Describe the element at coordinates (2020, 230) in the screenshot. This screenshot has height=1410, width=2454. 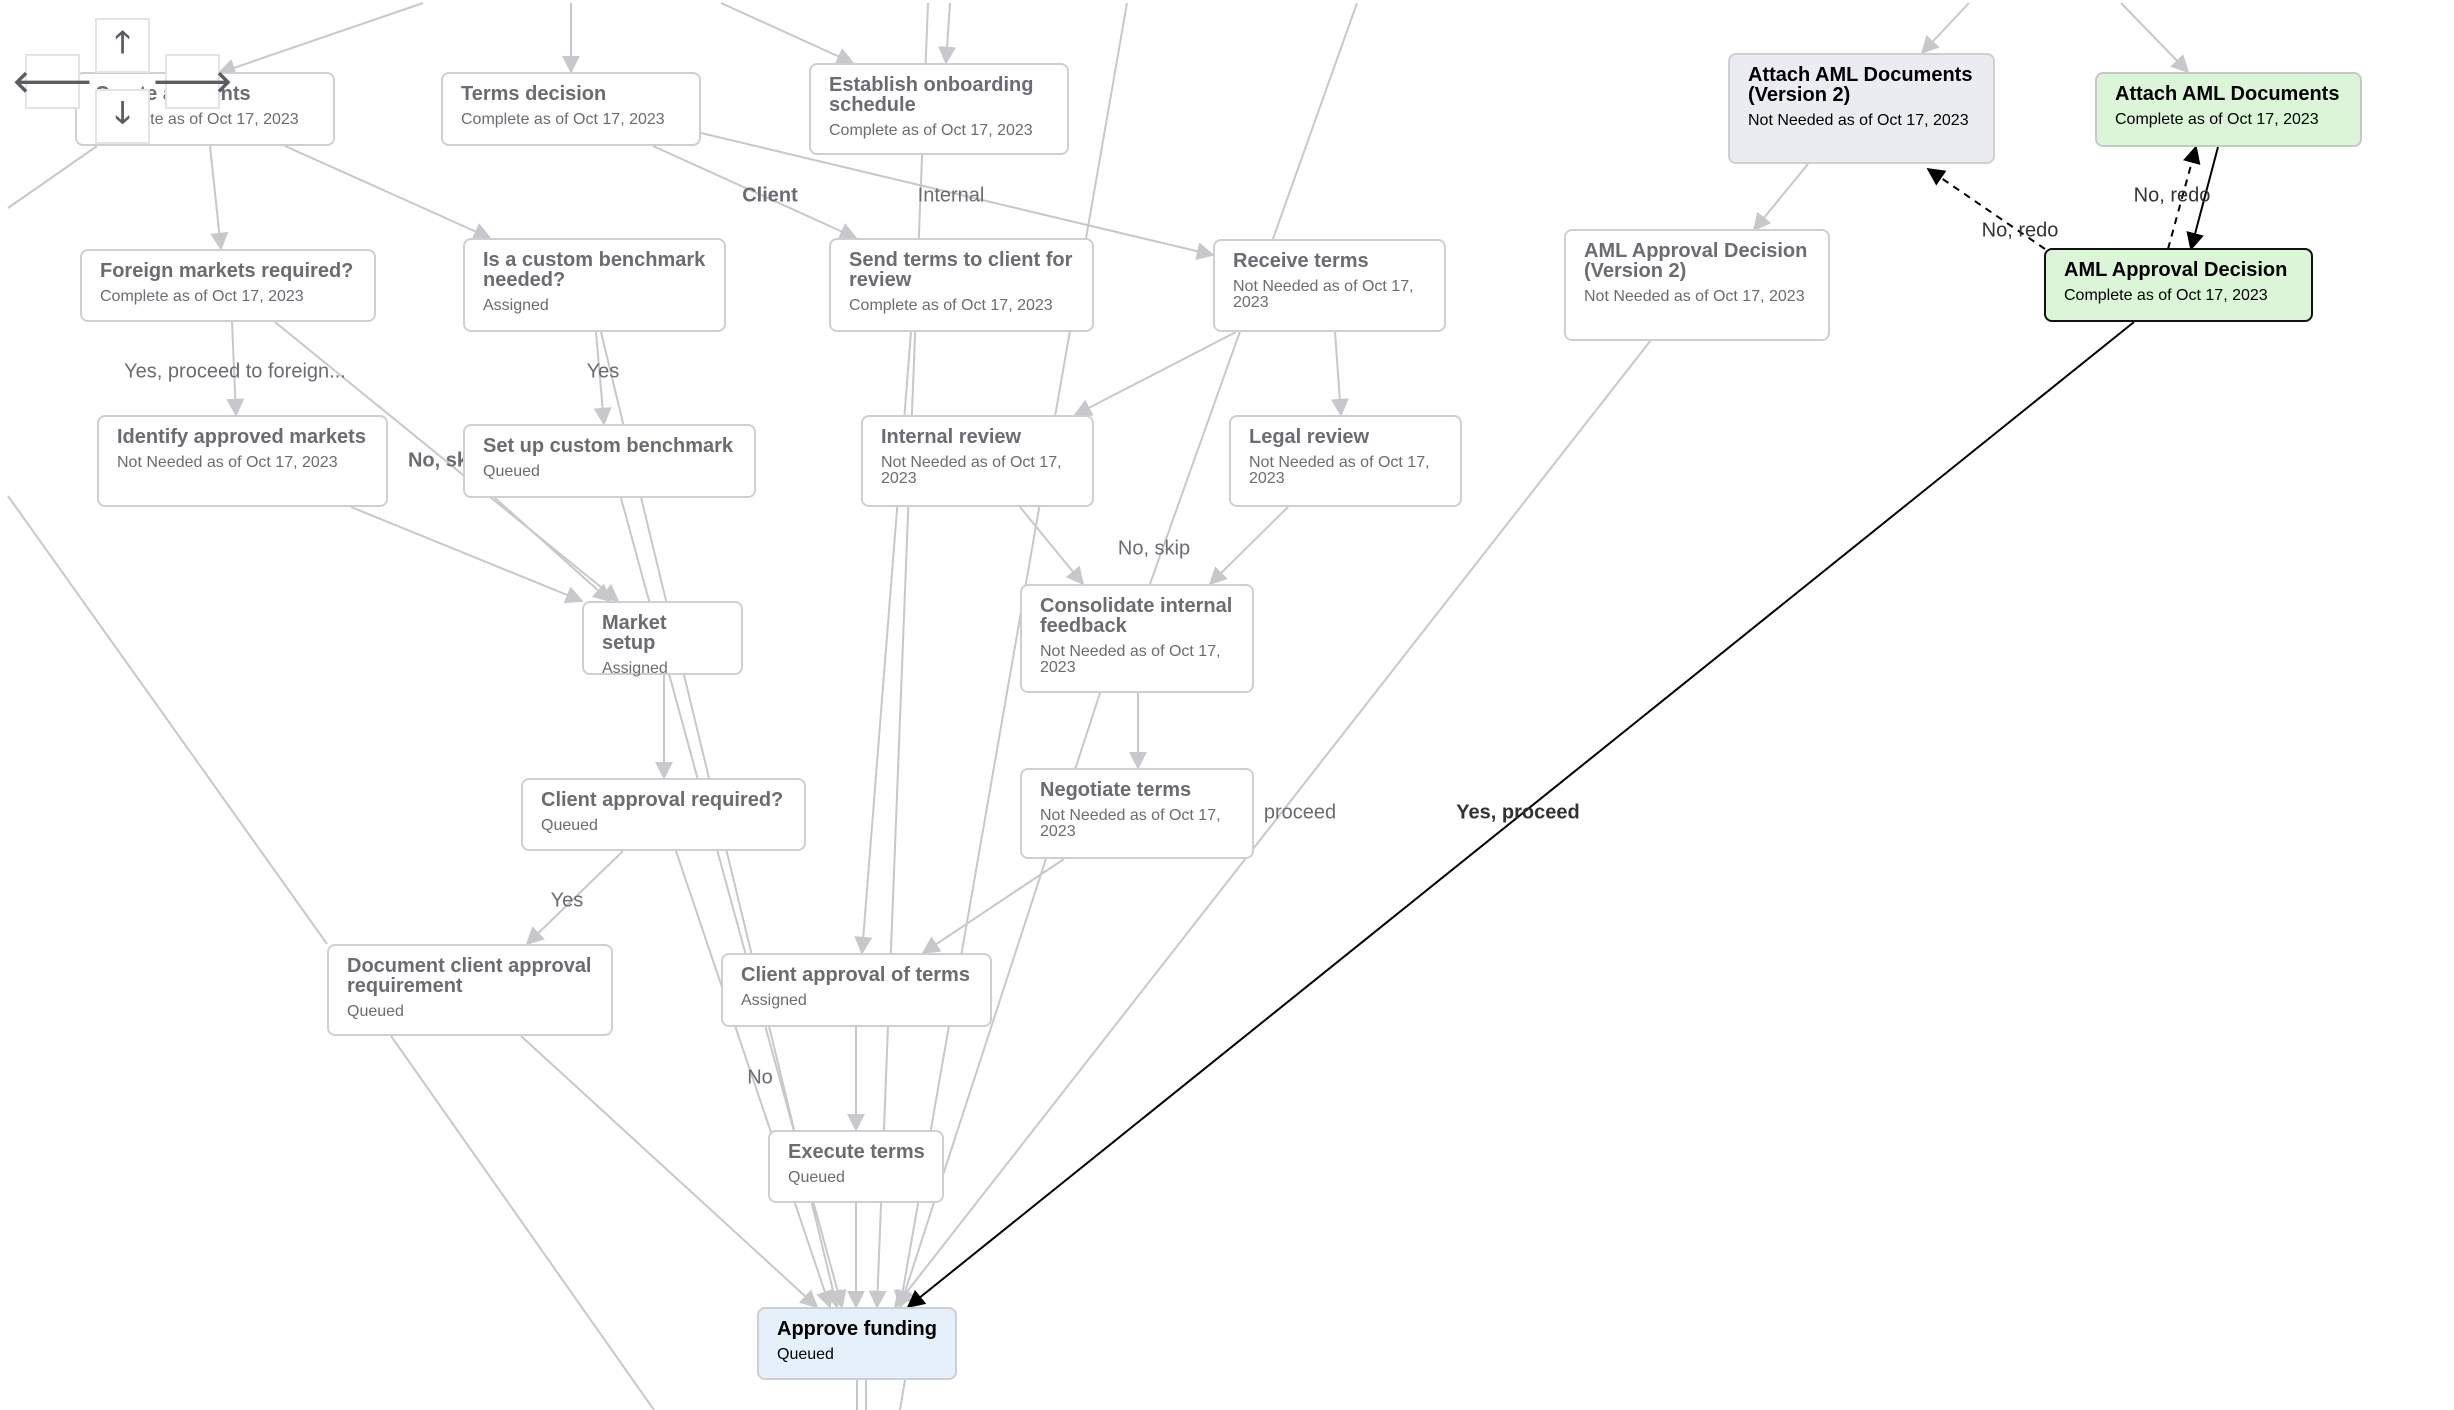
I see `edge-label-no-redo-v2: No, redo` at that location.